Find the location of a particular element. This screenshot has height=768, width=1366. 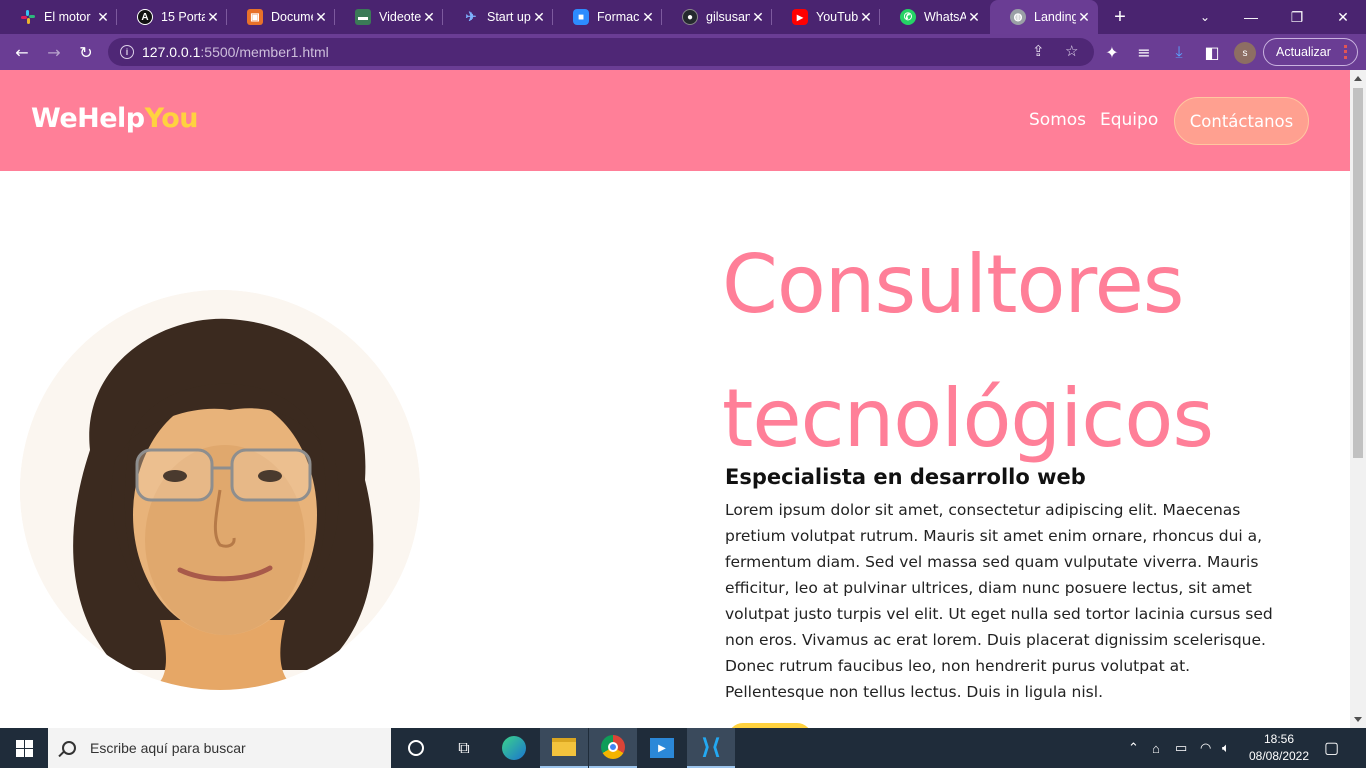

vscode-icon: ⟩⟨ is located at coordinates (711, 748).